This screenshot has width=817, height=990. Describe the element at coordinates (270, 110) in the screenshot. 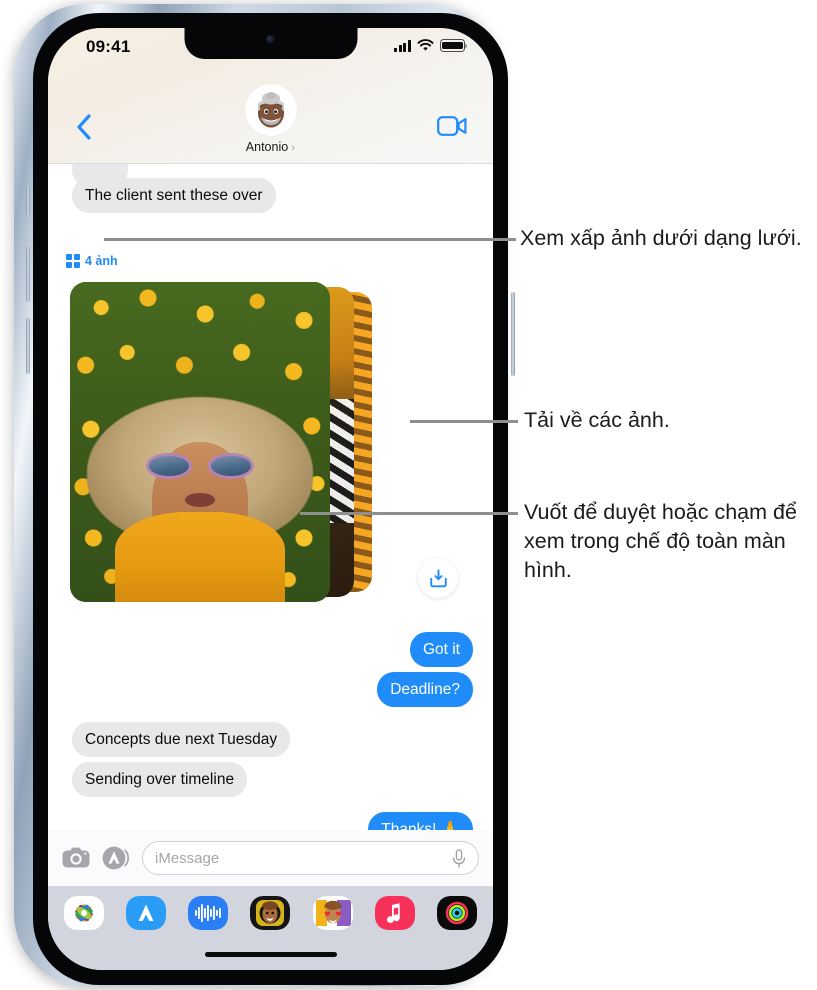

I see `memoji-avatar` at that location.